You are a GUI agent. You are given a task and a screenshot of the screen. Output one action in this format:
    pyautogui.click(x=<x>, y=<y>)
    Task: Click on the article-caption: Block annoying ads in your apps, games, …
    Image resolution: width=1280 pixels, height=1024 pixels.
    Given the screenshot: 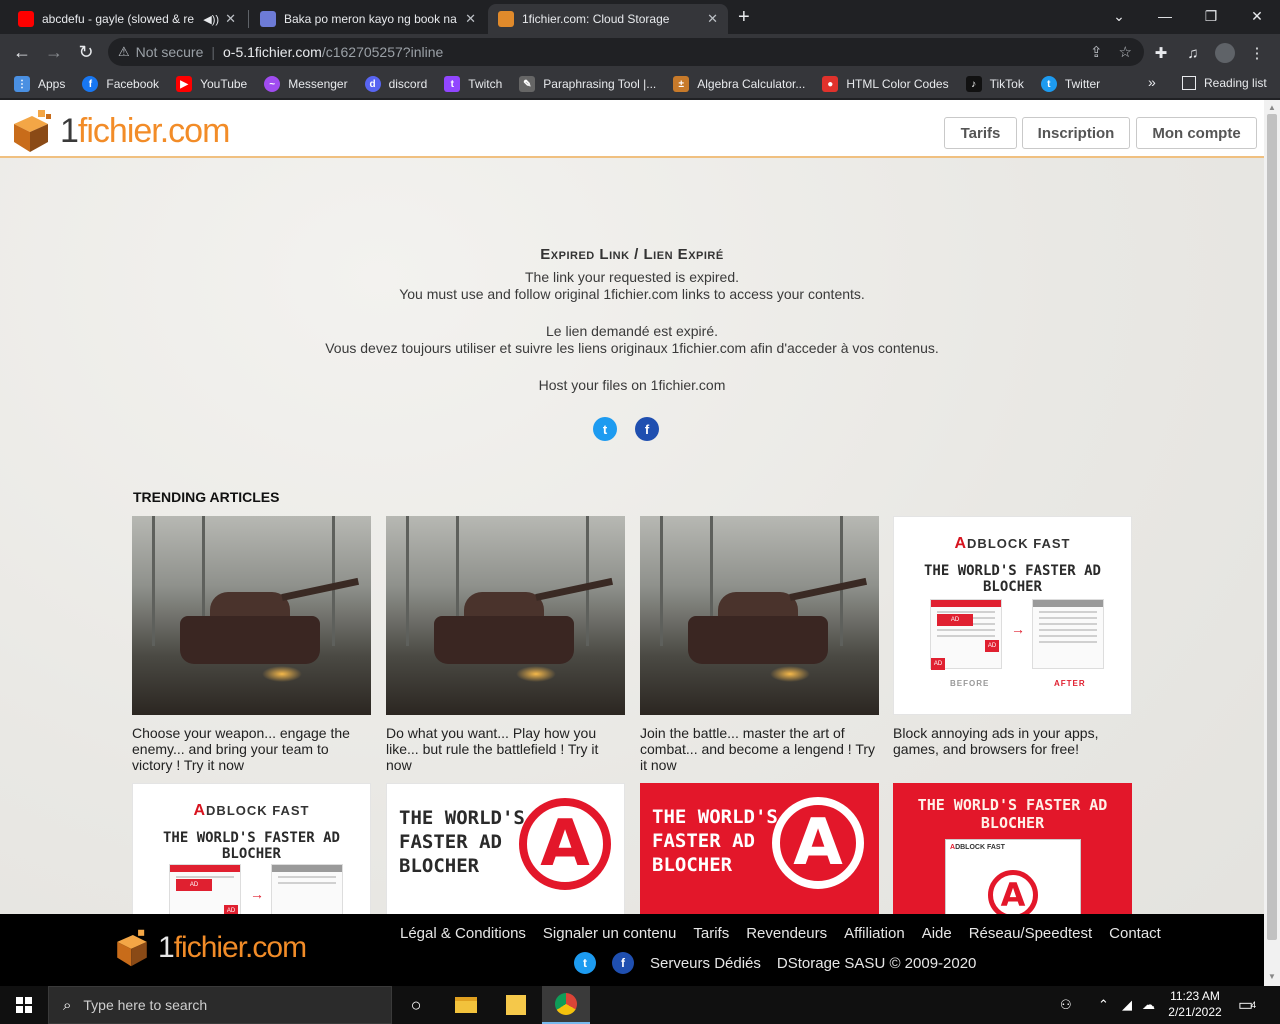 What is the action you would take?
    pyautogui.click(x=1012, y=741)
    